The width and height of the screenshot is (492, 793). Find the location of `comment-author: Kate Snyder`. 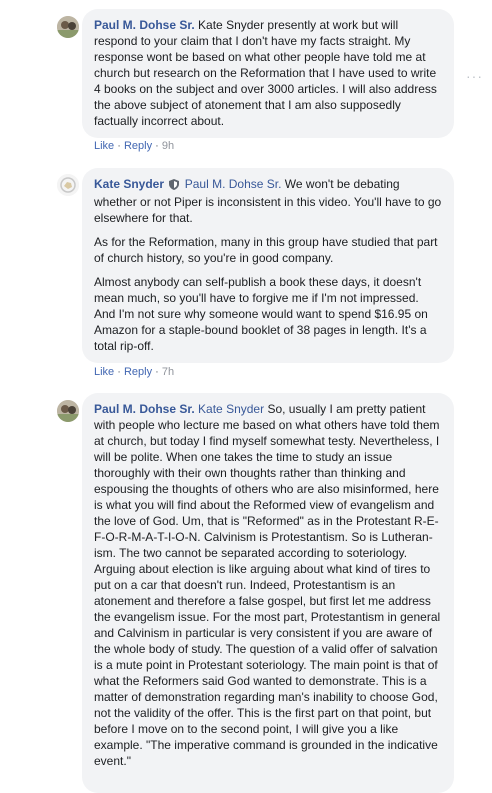

comment-author: Kate Snyder is located at coordinates (129, 184).